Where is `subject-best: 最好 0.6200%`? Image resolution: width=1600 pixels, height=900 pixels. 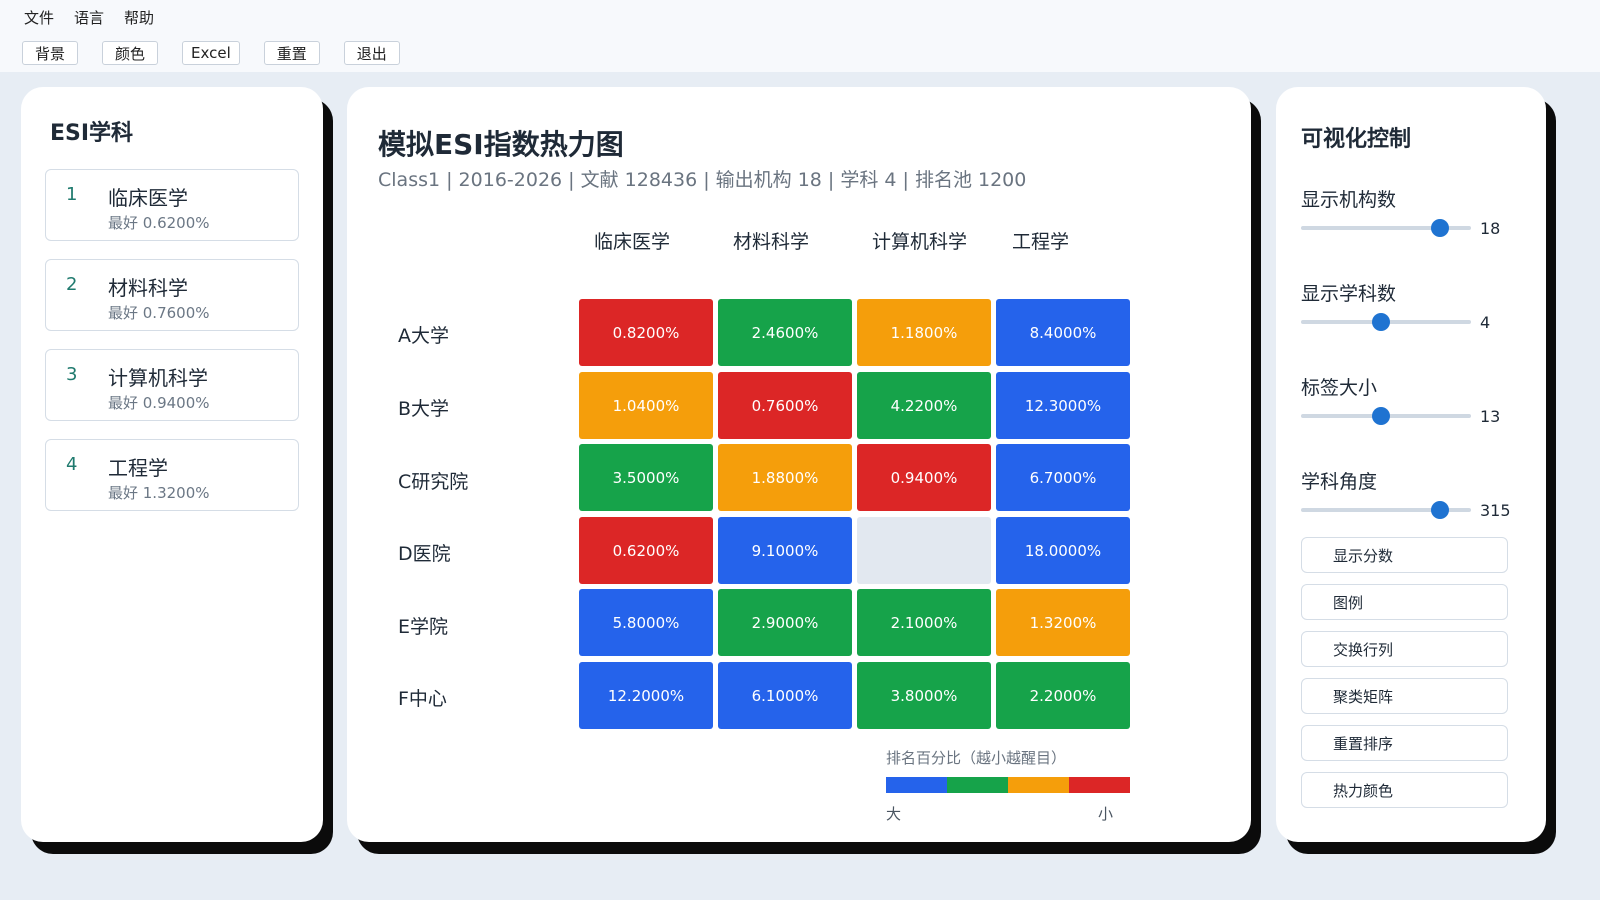
subject-best: 最好 0.6200% is located at coordinates (159, 223).